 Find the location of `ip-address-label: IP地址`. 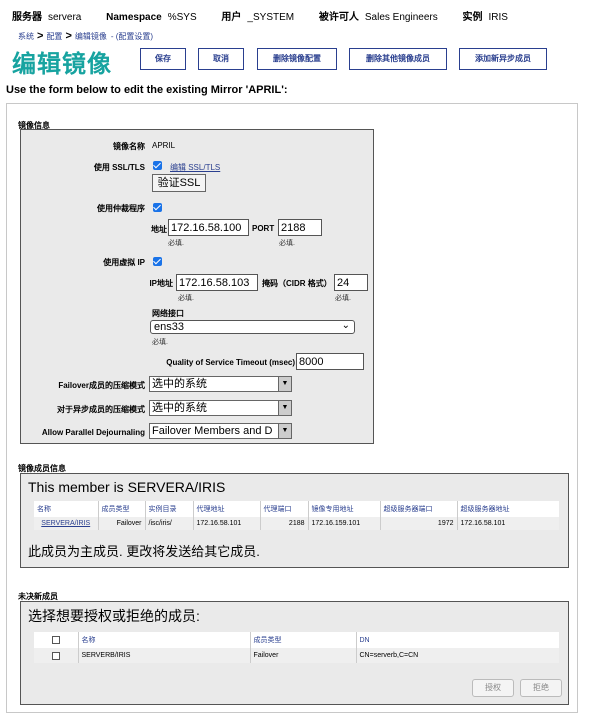

ip-address-label: IP地址 is located at coordinates (161, 283).